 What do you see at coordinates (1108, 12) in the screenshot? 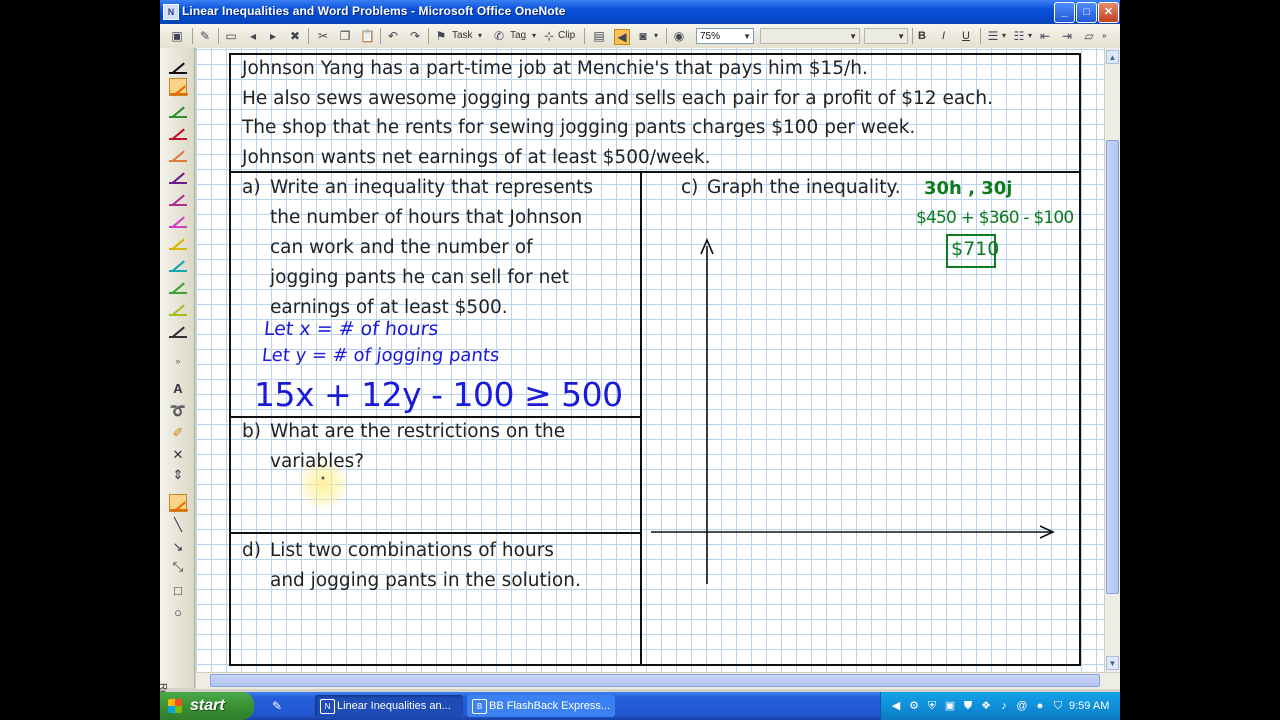
I see `close-button: ✕` at bounding box center [1108, 12].